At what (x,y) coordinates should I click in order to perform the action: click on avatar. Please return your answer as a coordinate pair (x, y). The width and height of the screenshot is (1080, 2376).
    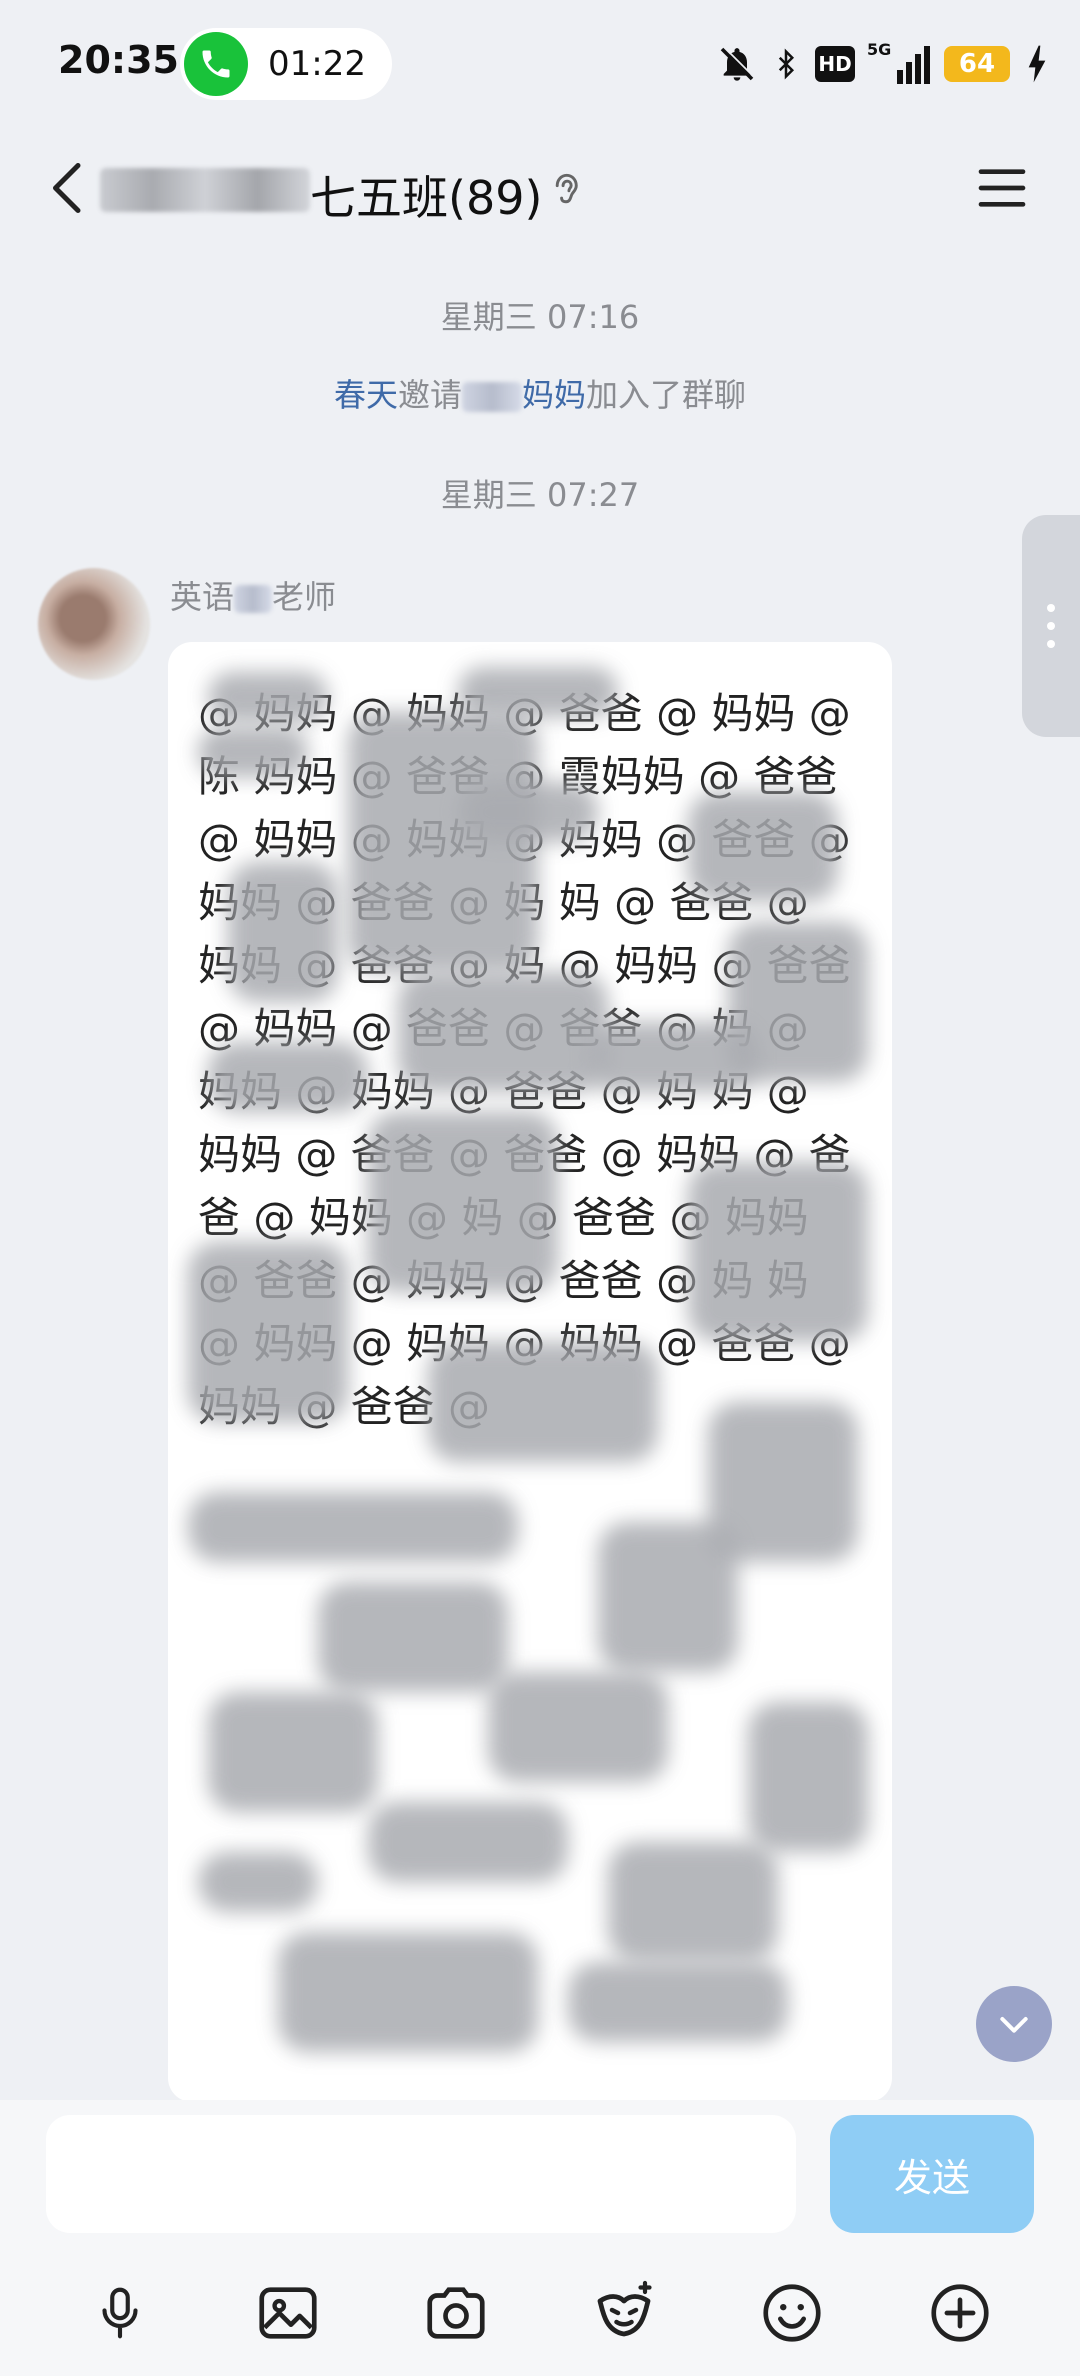
    Looking at the image, I should click on (94, 624).